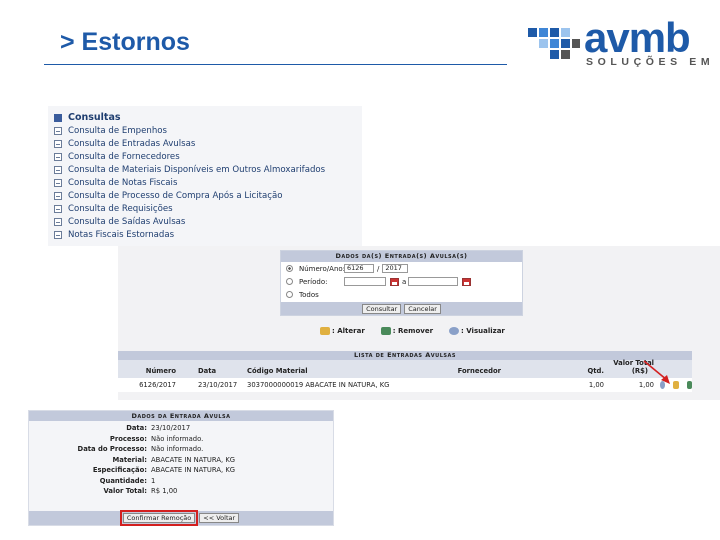  Describe the element at coordinates (382, 308) in the screenshot. I see `consultar-button: Consultar` at that location.